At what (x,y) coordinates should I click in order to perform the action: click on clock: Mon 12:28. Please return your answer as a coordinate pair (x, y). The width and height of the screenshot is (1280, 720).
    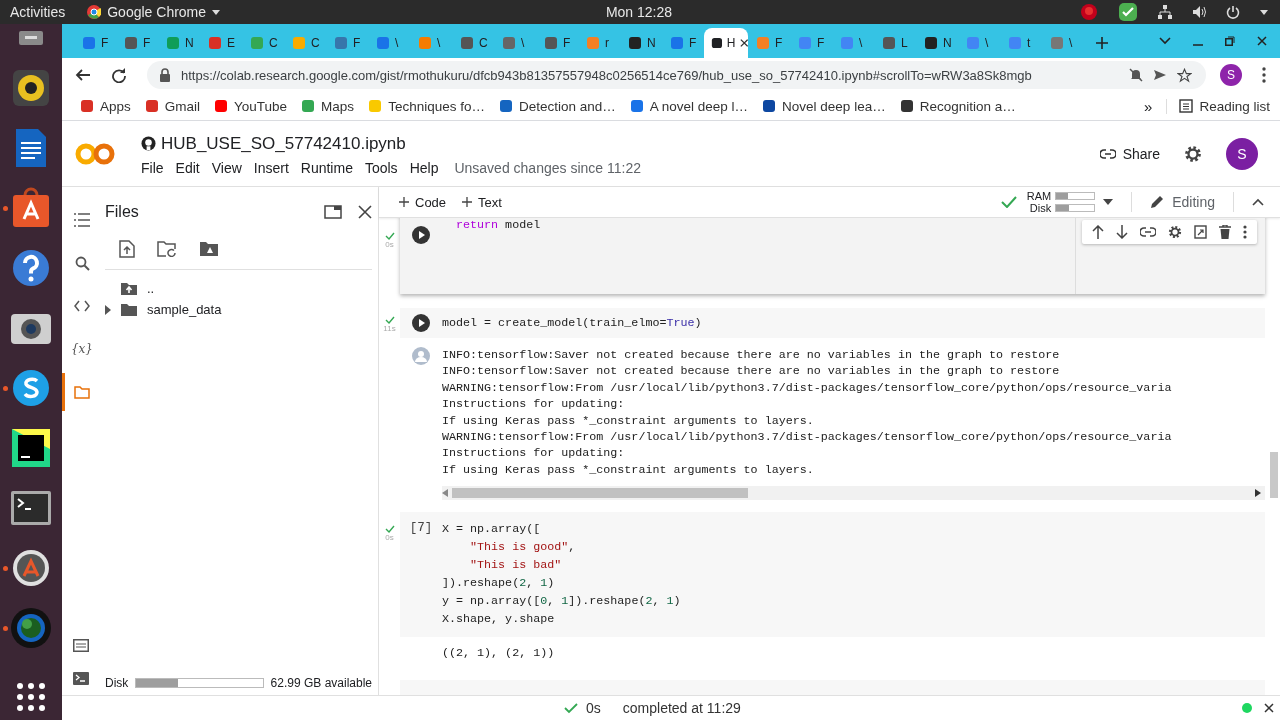
    Looking at the image, I should click on (639, 12).